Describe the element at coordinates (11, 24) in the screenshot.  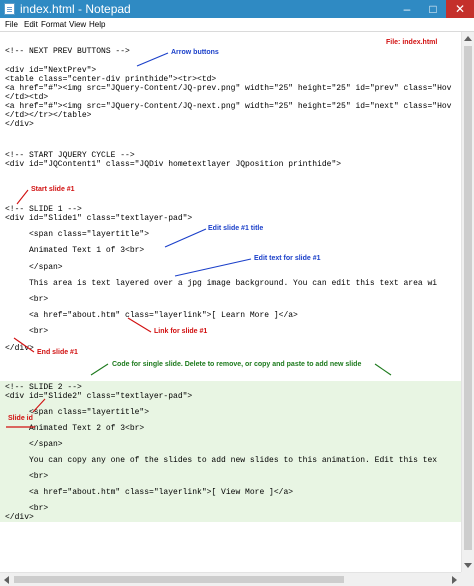
I see `menu-file: File` at that location.